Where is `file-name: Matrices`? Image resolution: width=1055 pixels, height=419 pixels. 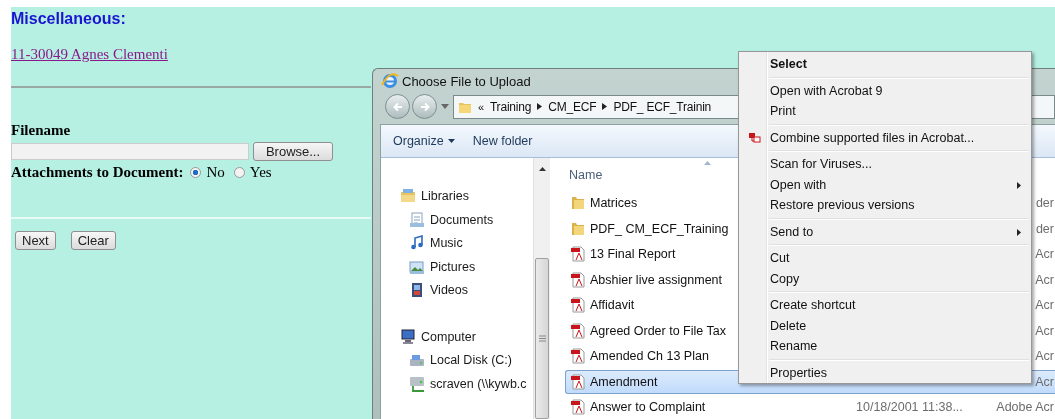
file-name: Matrices is located at coordinates (614, 203).